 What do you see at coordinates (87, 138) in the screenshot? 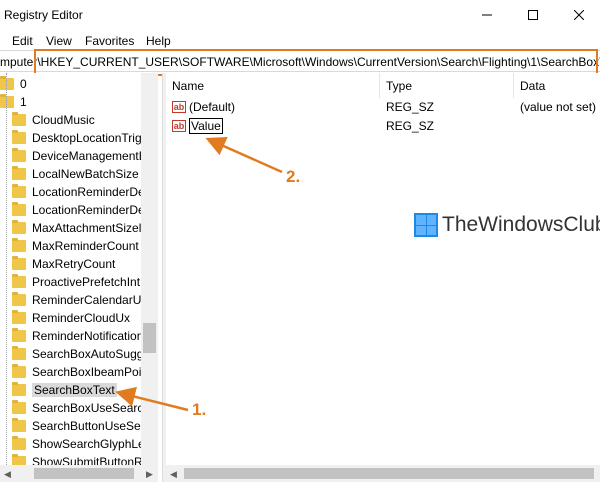
I see `tree-item-label: DesktopLocationTrig` at bounding box center [87, 138].